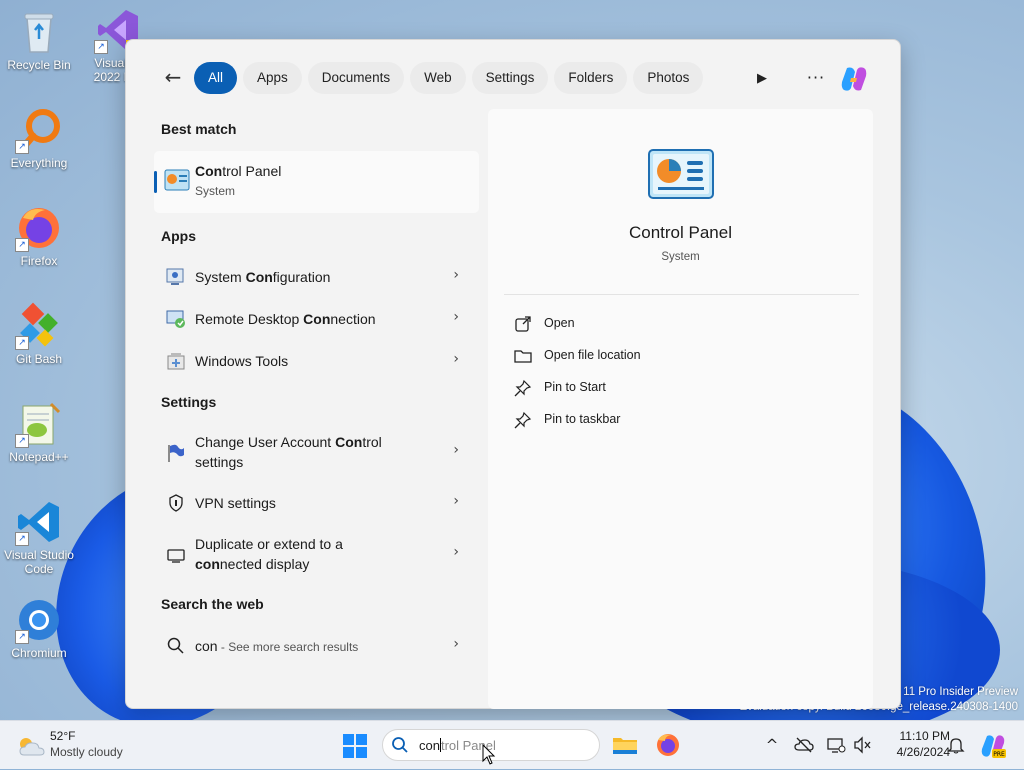  I want to click on setting-result-label: Change User Account Control settings, so click(288, 452).